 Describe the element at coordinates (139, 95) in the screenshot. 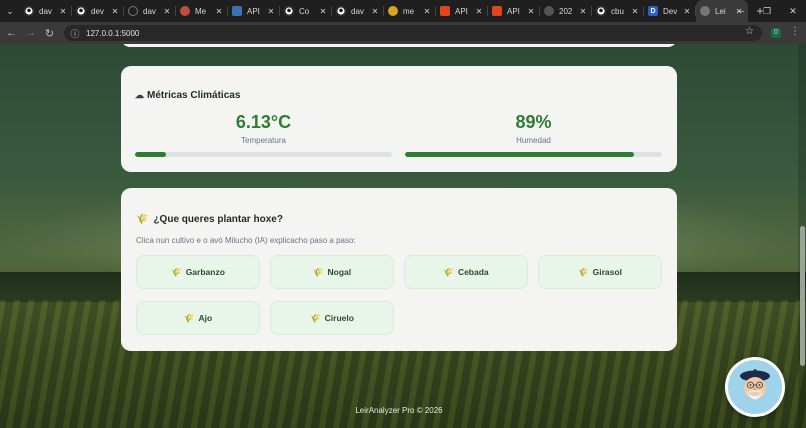

I see `cloud-icon: ☁` at that location.